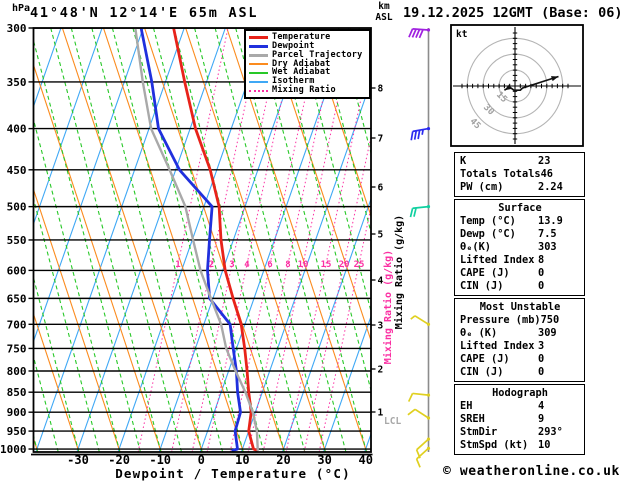  I want to click on panel-section-header: Surface, so click(520, 208).